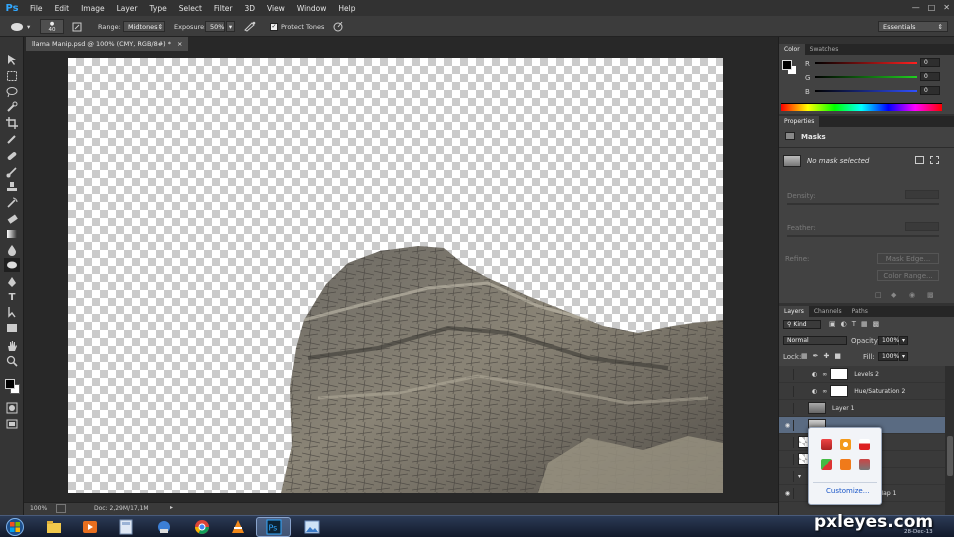 Image resolution: width=954 pixels, height=537 pixels. I want to click on taskbar-vlc, so click(237, 527).